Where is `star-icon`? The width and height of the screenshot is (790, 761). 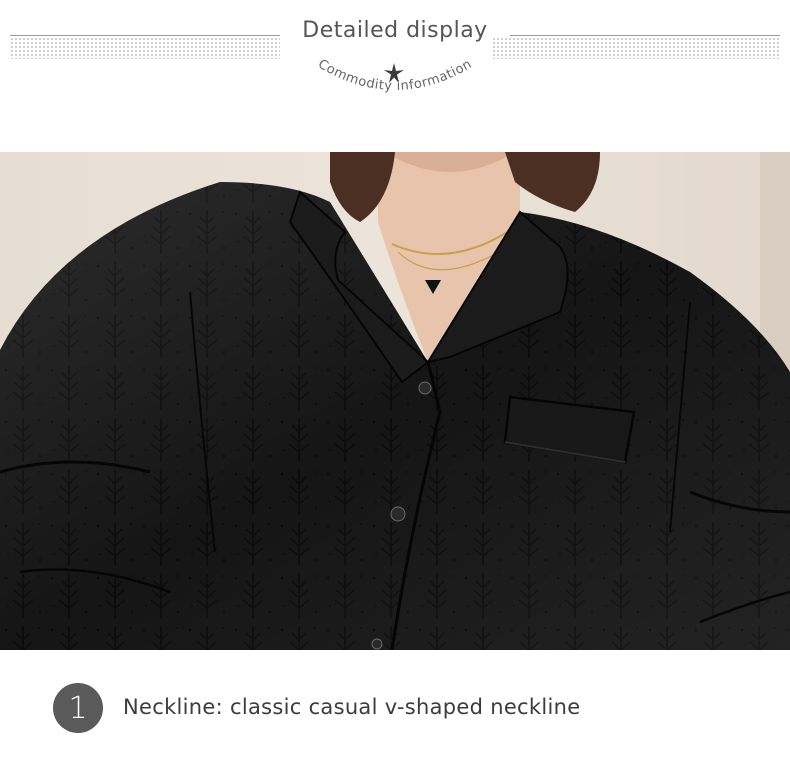
star-icon is located at coordinates (394, 73).